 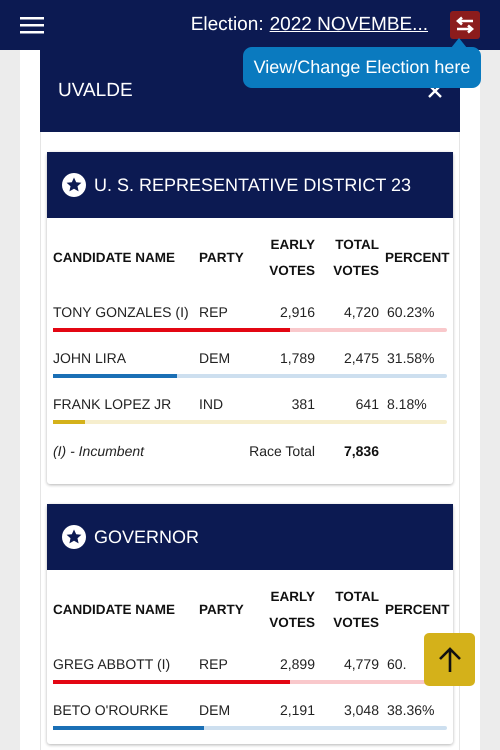 What do you see at coordinates (227, 25) in the screenshot?
I see `election-label: Election:` at bounding box center [227, 25].